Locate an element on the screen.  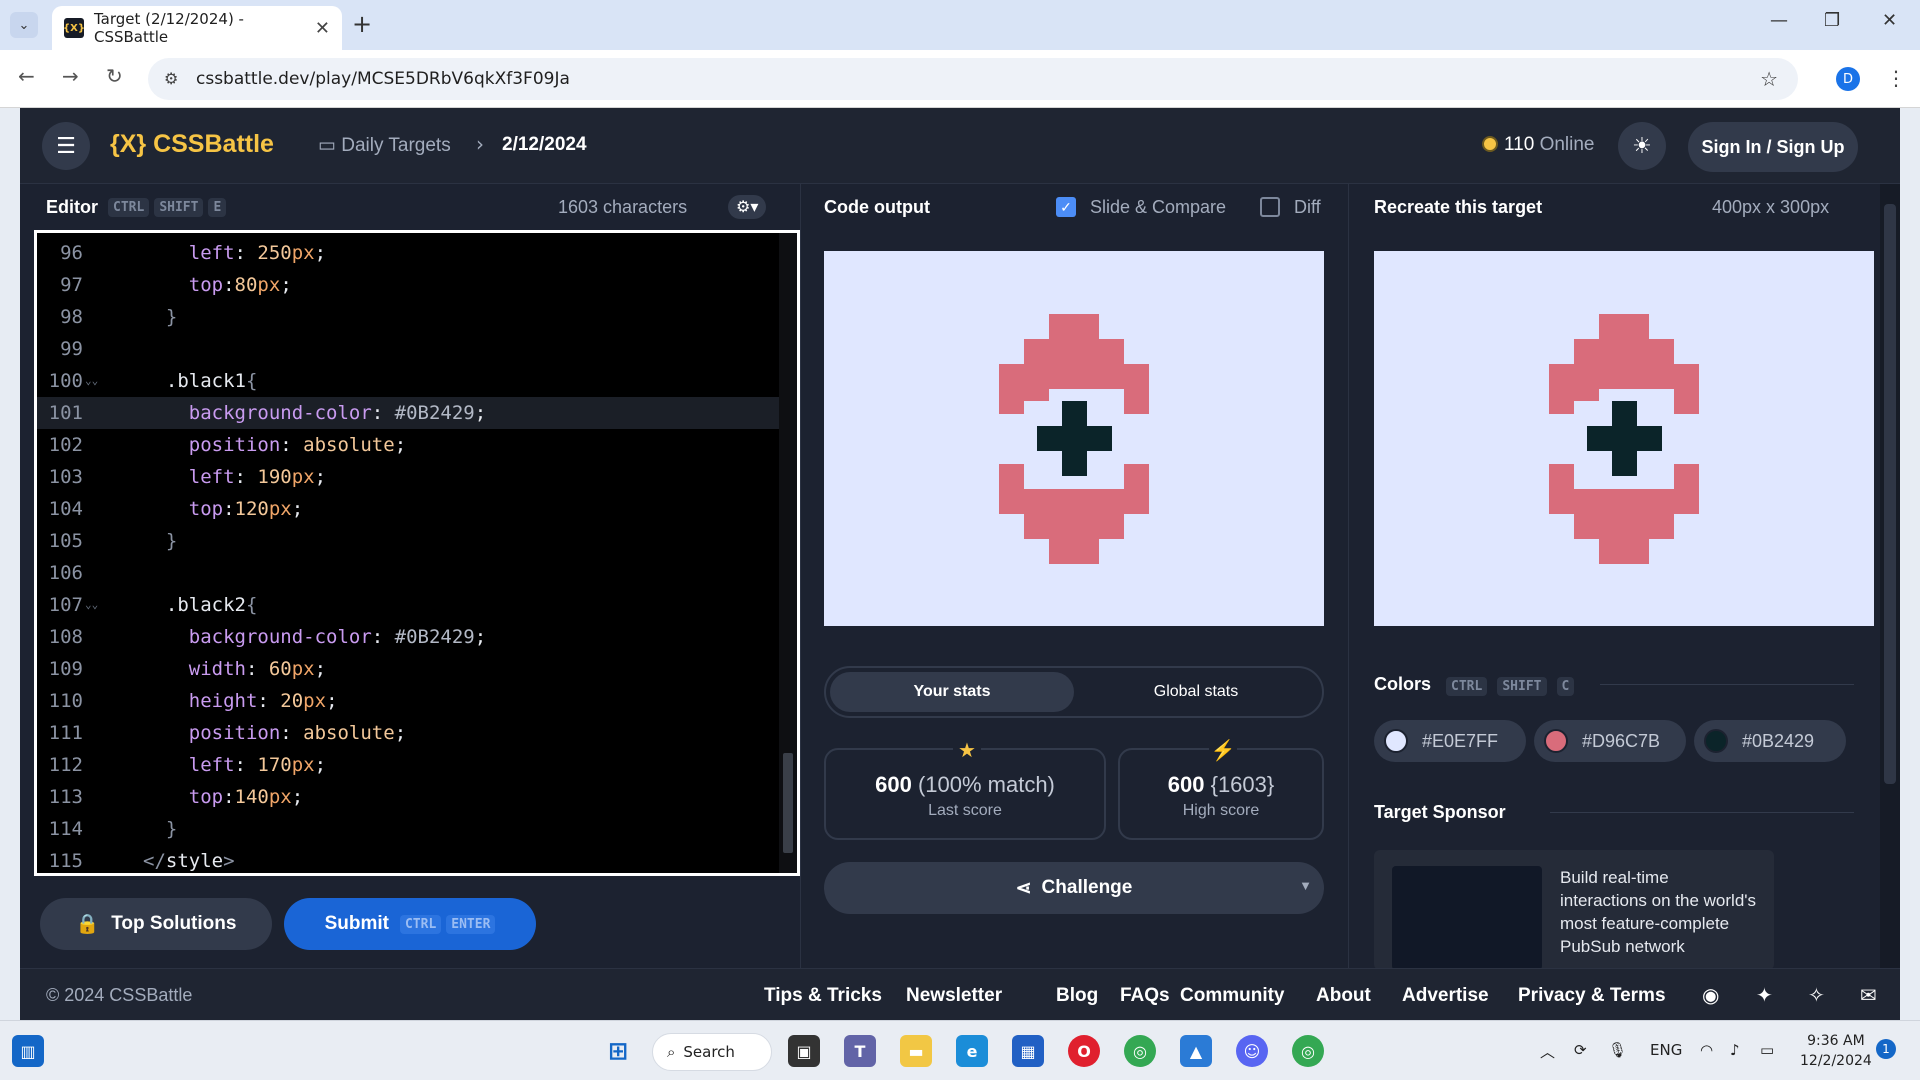
code-line: 100 ⌄⌄ .black1{ is located at coordinates (408, 381).